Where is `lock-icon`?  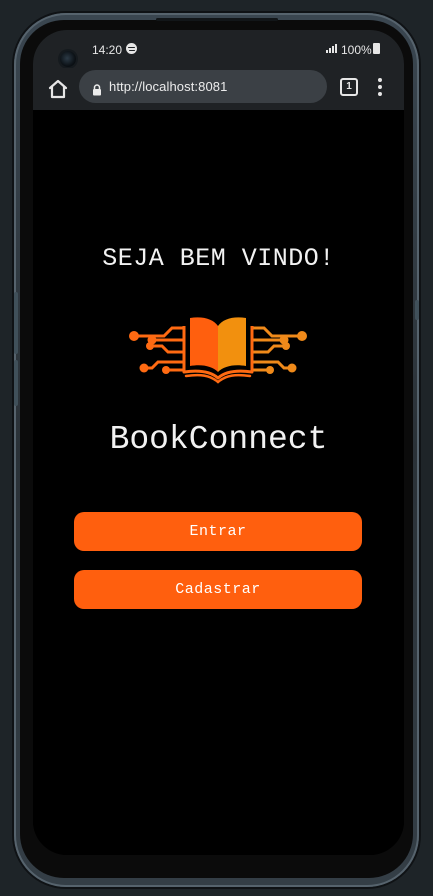
lock-icon is located at coordinates (97, 88).